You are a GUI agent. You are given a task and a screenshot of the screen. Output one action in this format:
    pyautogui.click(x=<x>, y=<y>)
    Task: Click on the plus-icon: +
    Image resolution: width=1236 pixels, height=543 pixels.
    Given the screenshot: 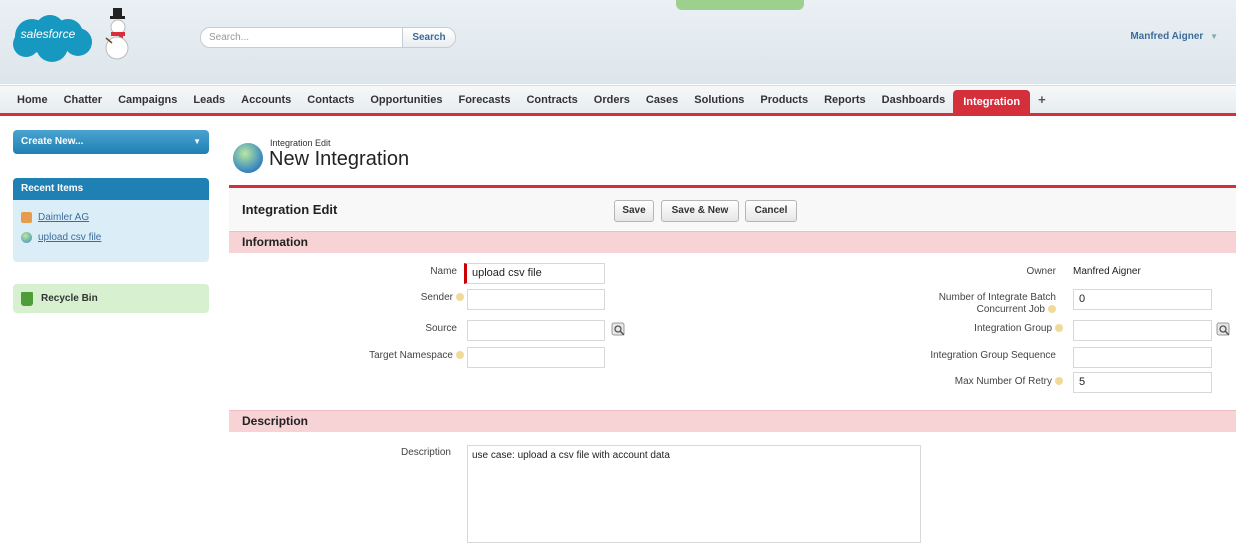 What is the action you would take?
    pyautogui.click(x=1042, y=99)
    